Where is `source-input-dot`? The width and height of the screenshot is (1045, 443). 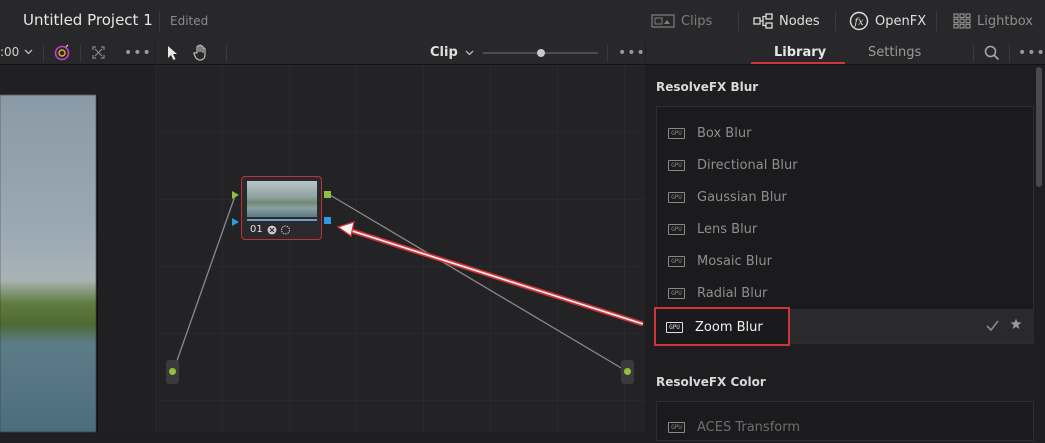 source-input-dot is located at coordinates (172, 371).